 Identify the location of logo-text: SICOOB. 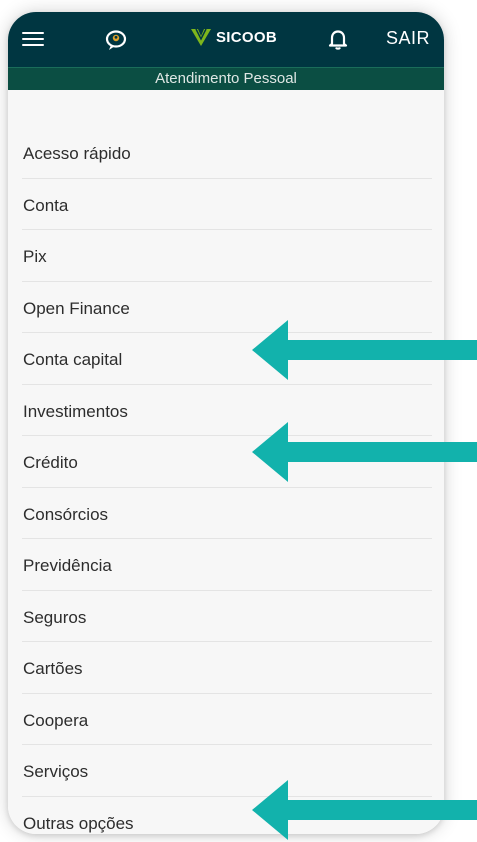
(246, 37).